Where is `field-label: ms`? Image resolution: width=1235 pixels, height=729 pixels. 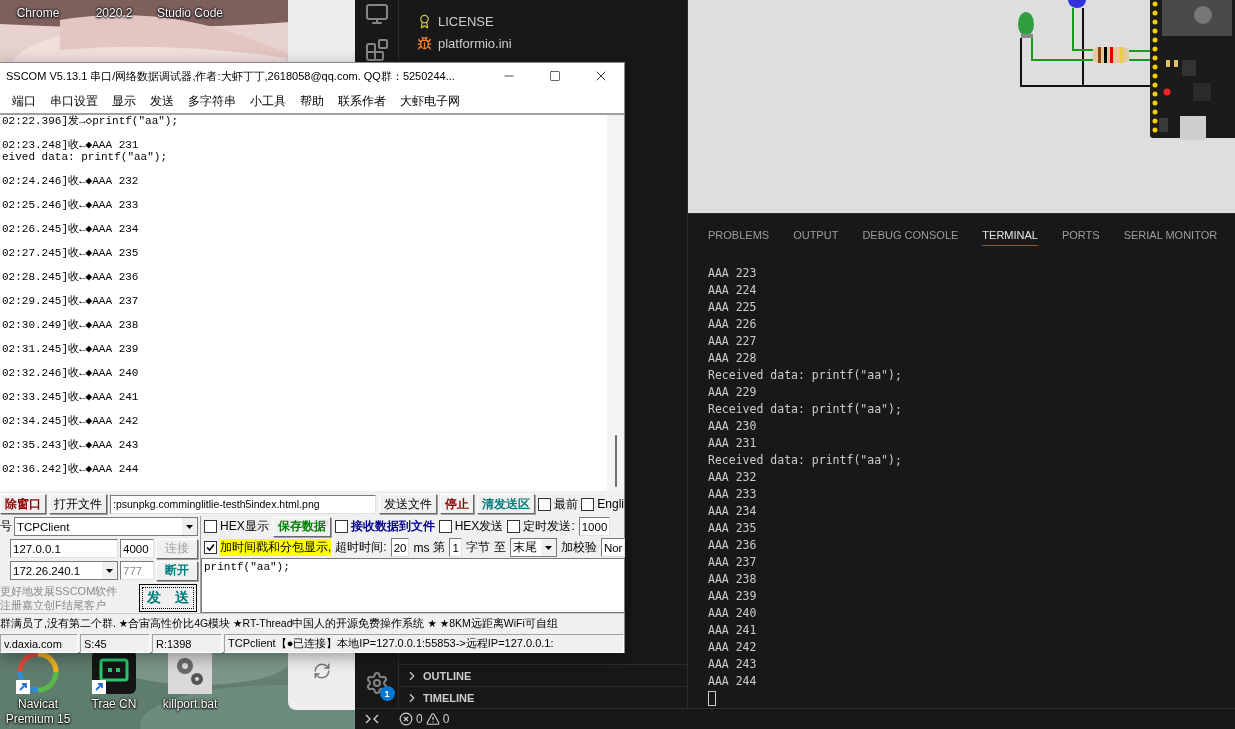
field-label: ms is located at coordinates (421, 547).